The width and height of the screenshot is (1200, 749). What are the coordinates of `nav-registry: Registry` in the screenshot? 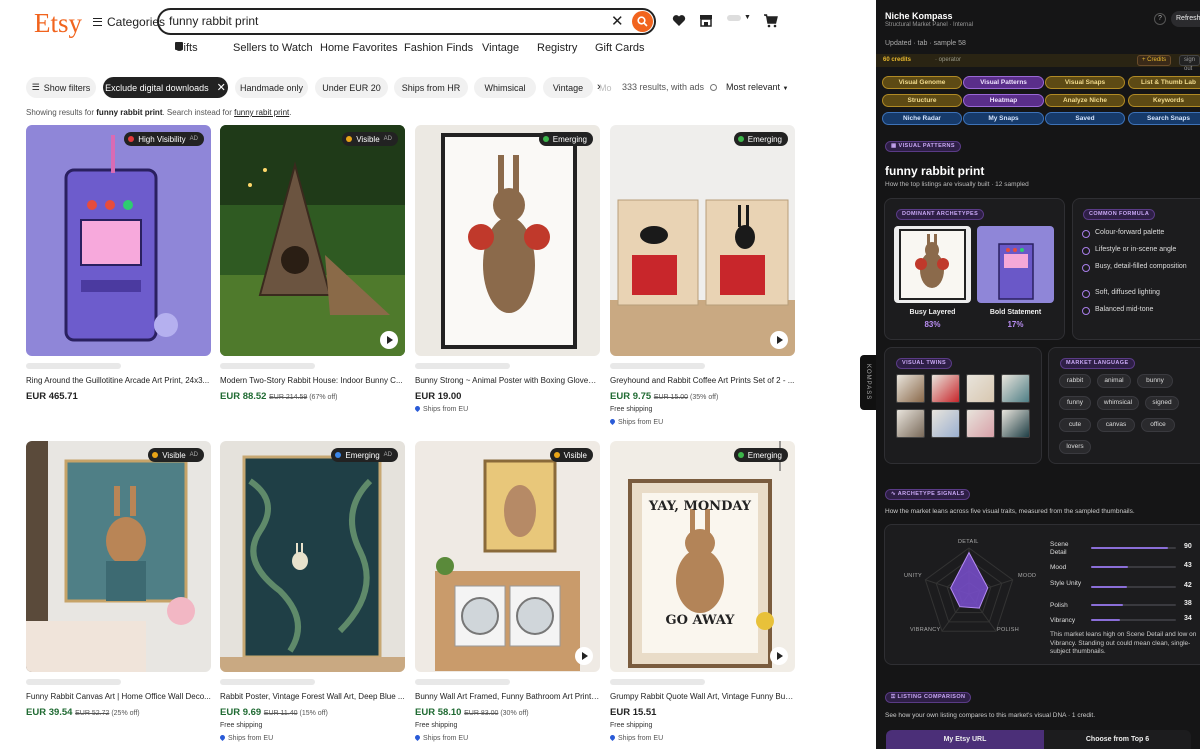 It's located at (557, 48).